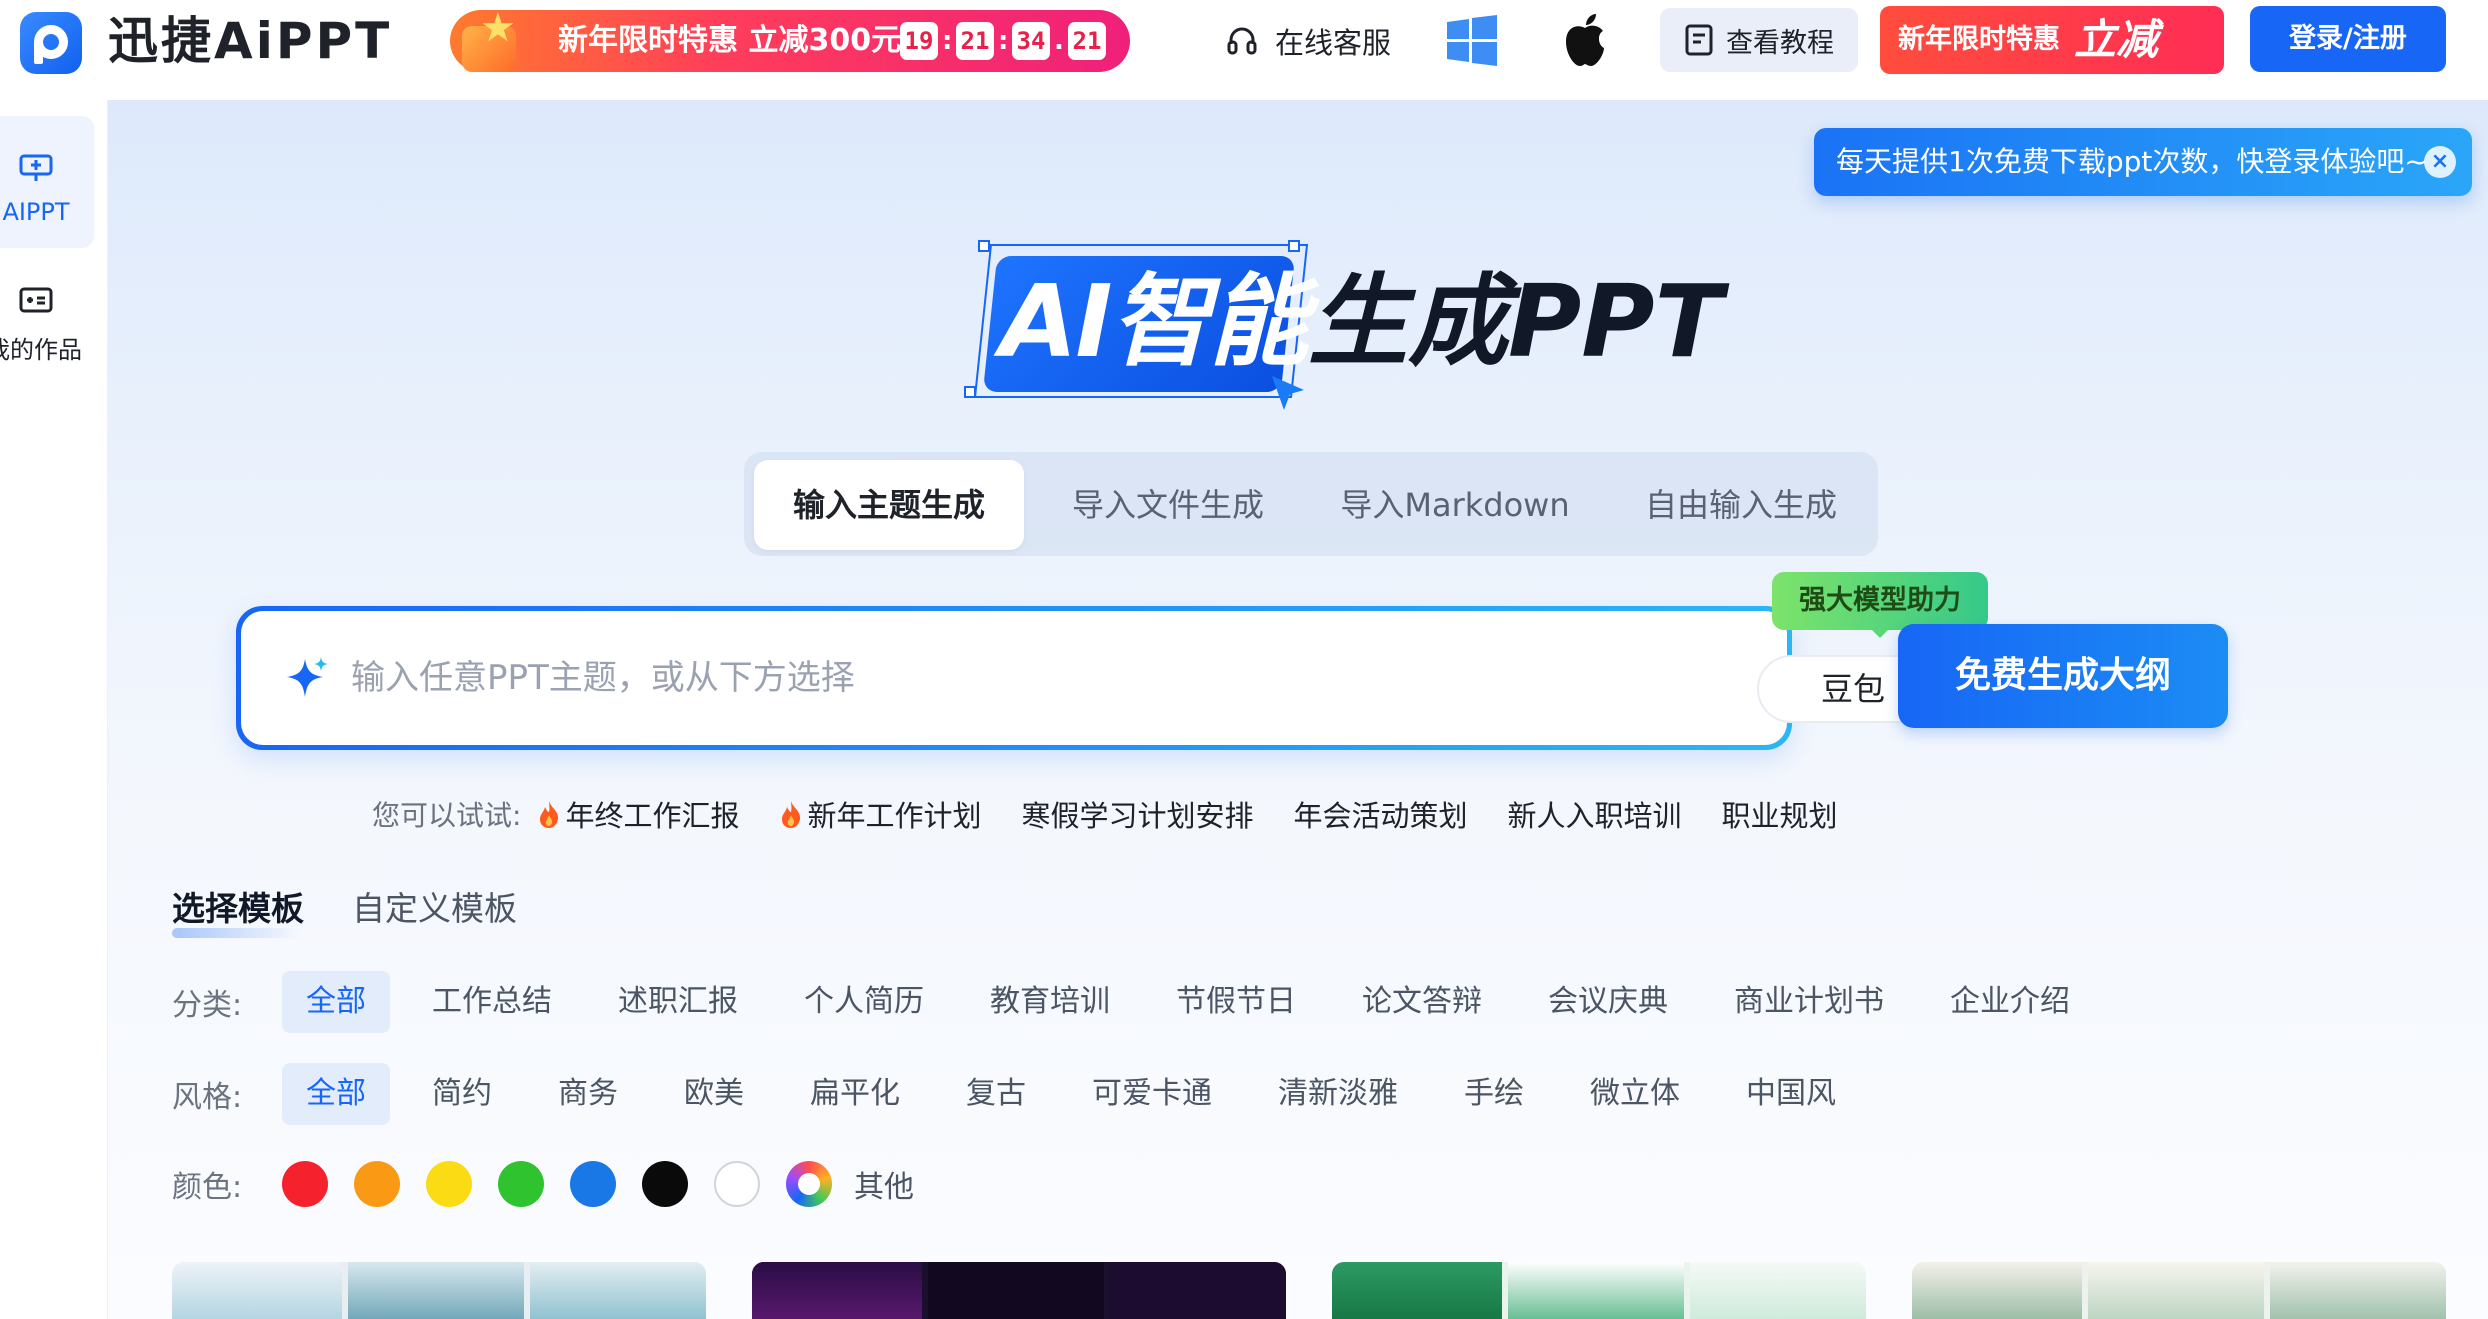  I want to click on tab-topic-generate: 输入主题生成, so click(889, 505).